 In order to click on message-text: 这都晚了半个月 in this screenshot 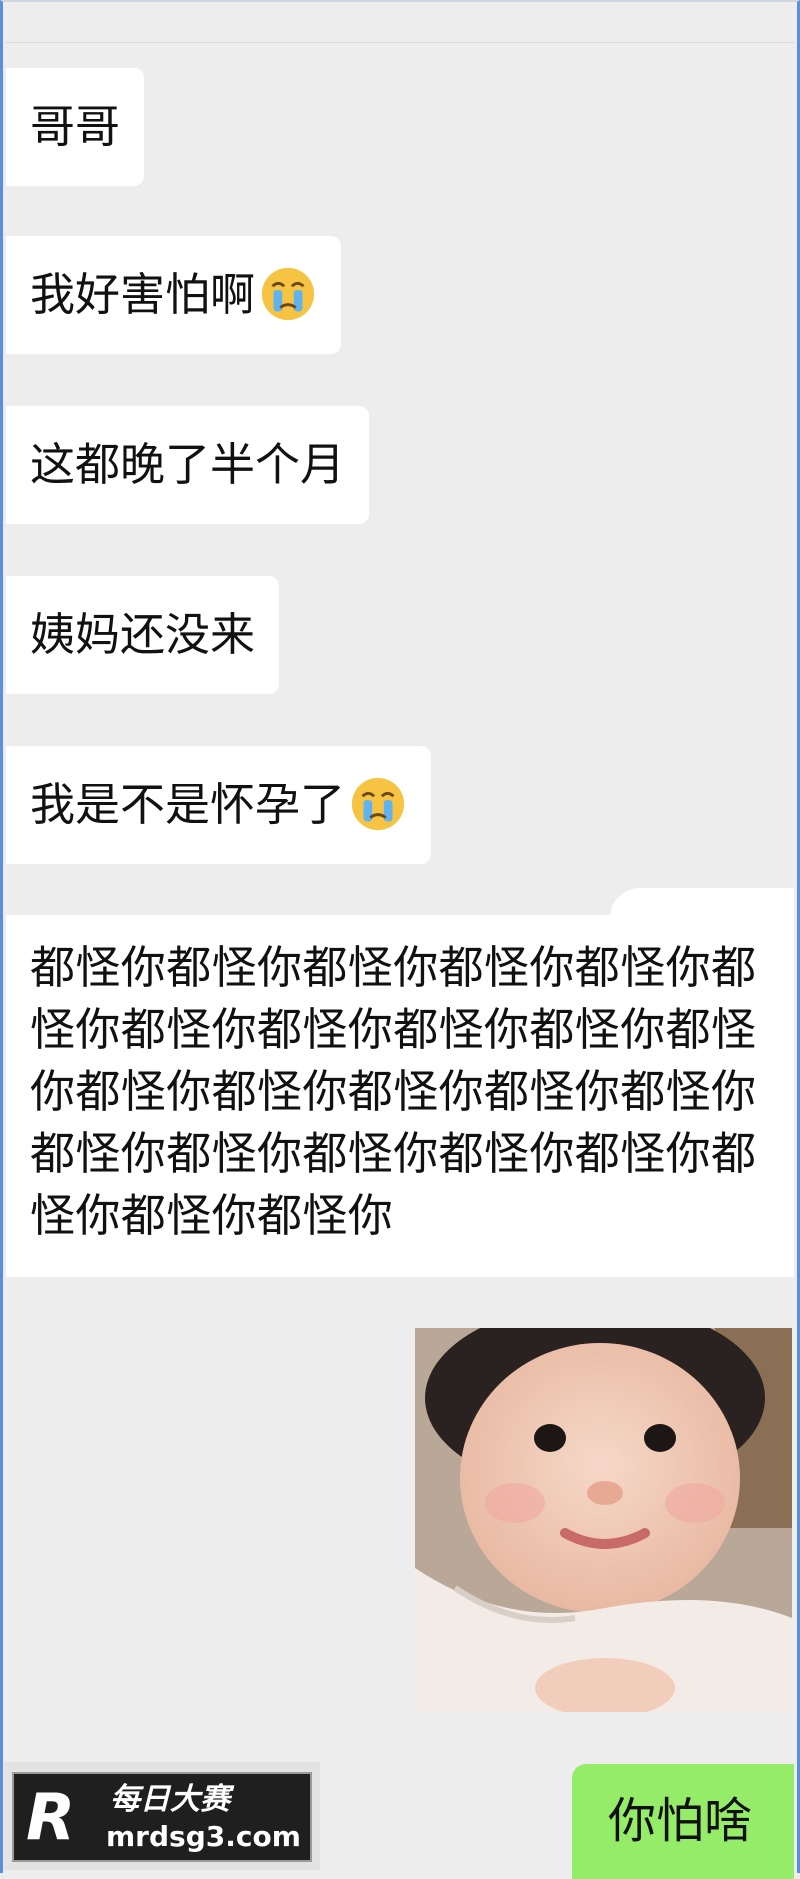, I will do `click(188, 464)`.